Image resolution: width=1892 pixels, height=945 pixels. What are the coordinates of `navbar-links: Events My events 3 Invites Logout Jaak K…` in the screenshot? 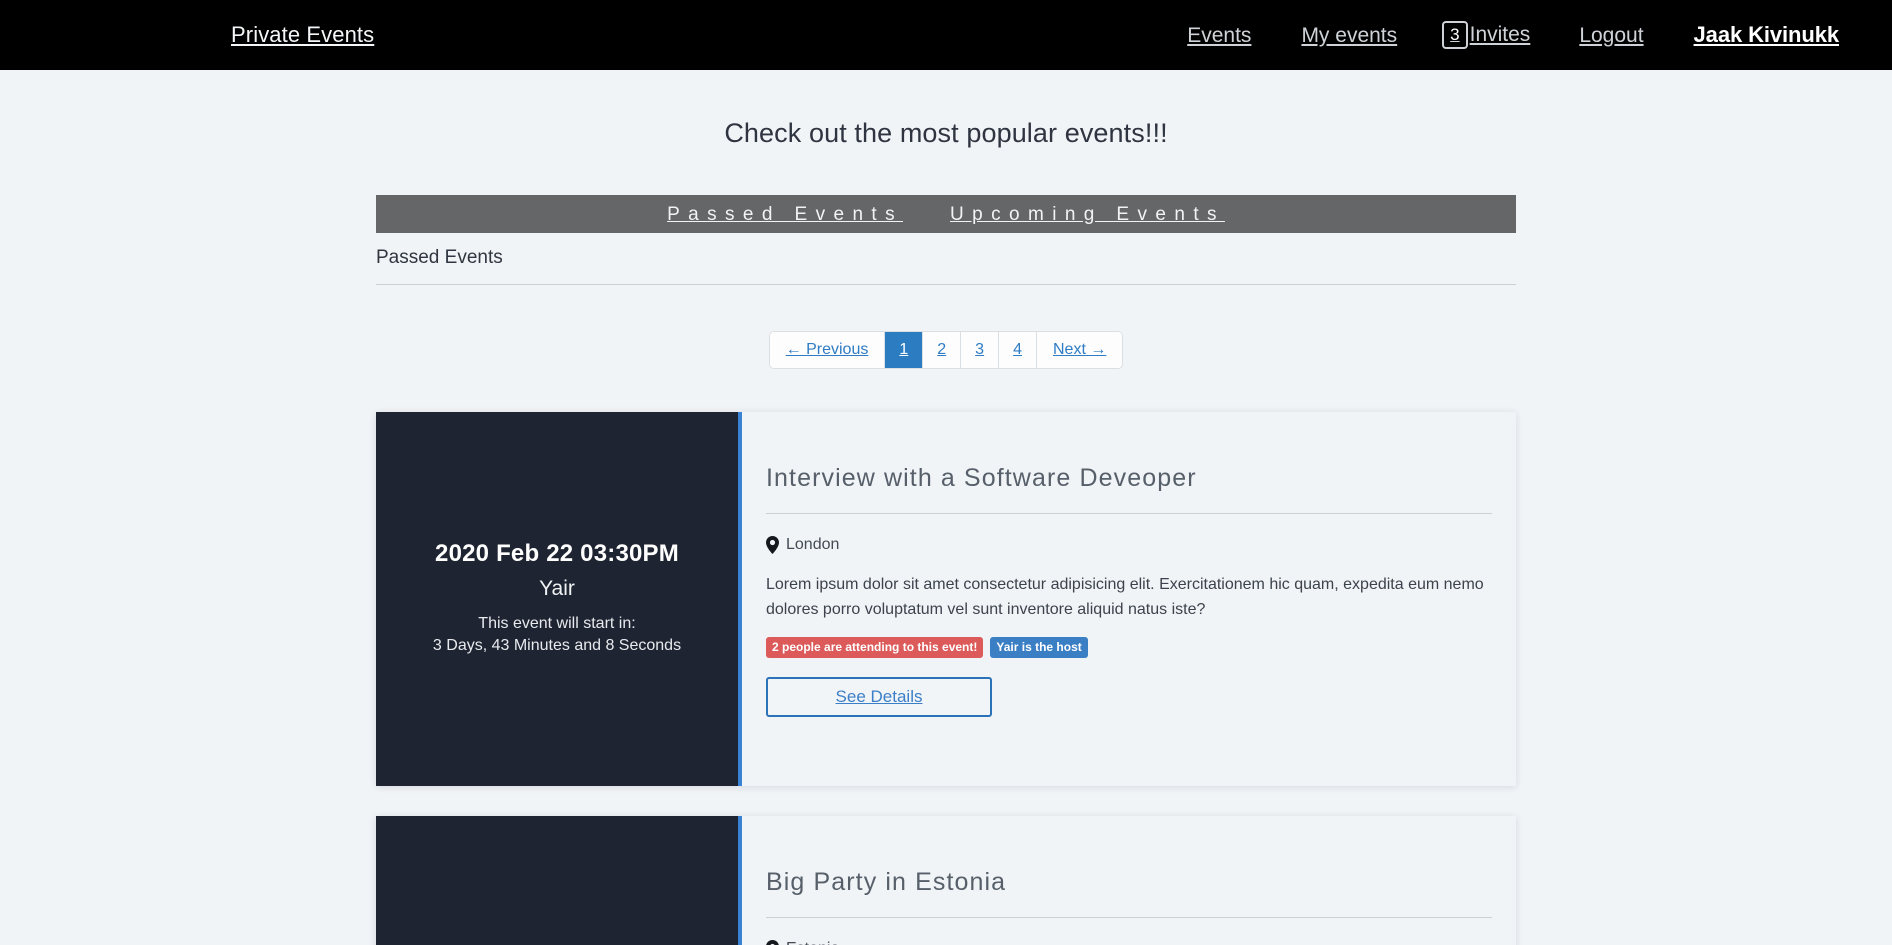 It's located at (1500, 35).